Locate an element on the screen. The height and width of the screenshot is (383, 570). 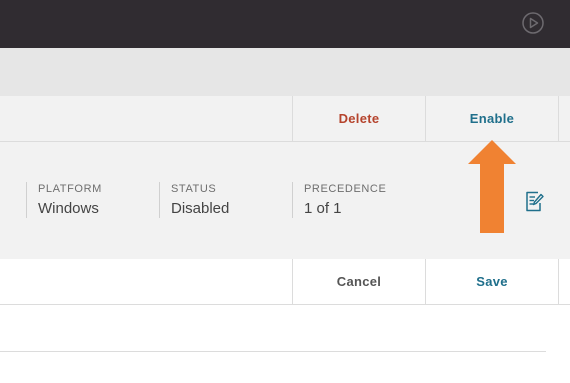
delete-button: Delete is located at coordinates (359, 118).